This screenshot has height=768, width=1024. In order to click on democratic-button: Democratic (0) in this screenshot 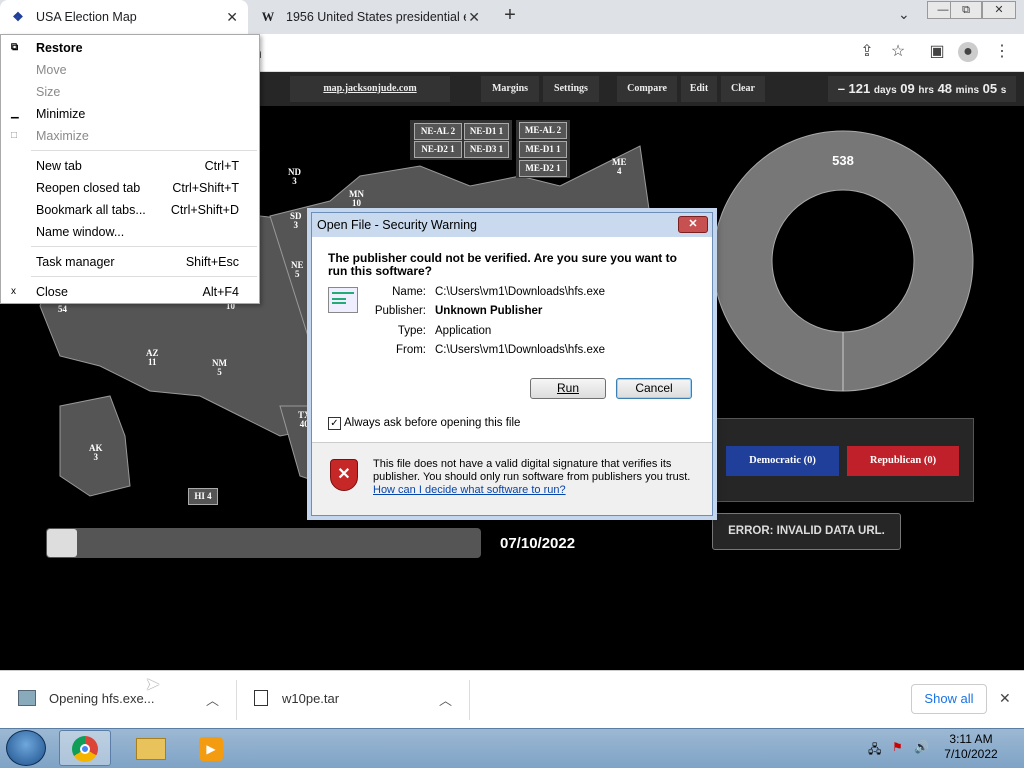, I will do `click(782, 461)`.